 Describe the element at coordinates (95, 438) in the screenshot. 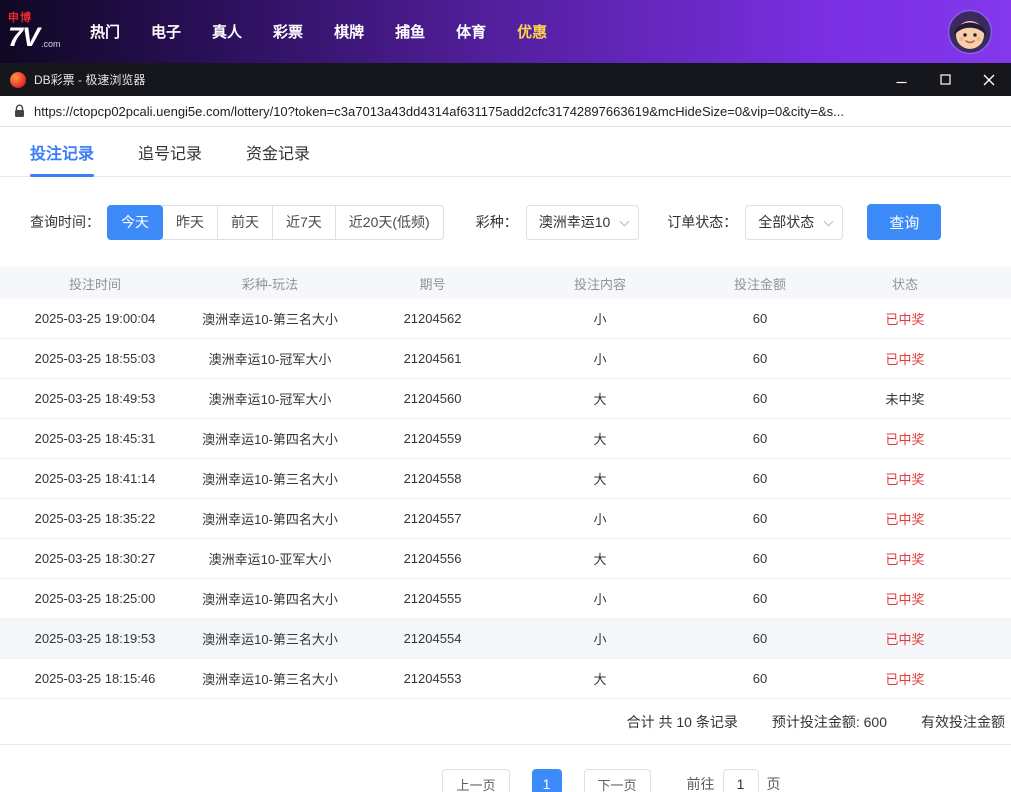

I see `cell-bet-time: 2025-03-25 18:45:31` at that location.